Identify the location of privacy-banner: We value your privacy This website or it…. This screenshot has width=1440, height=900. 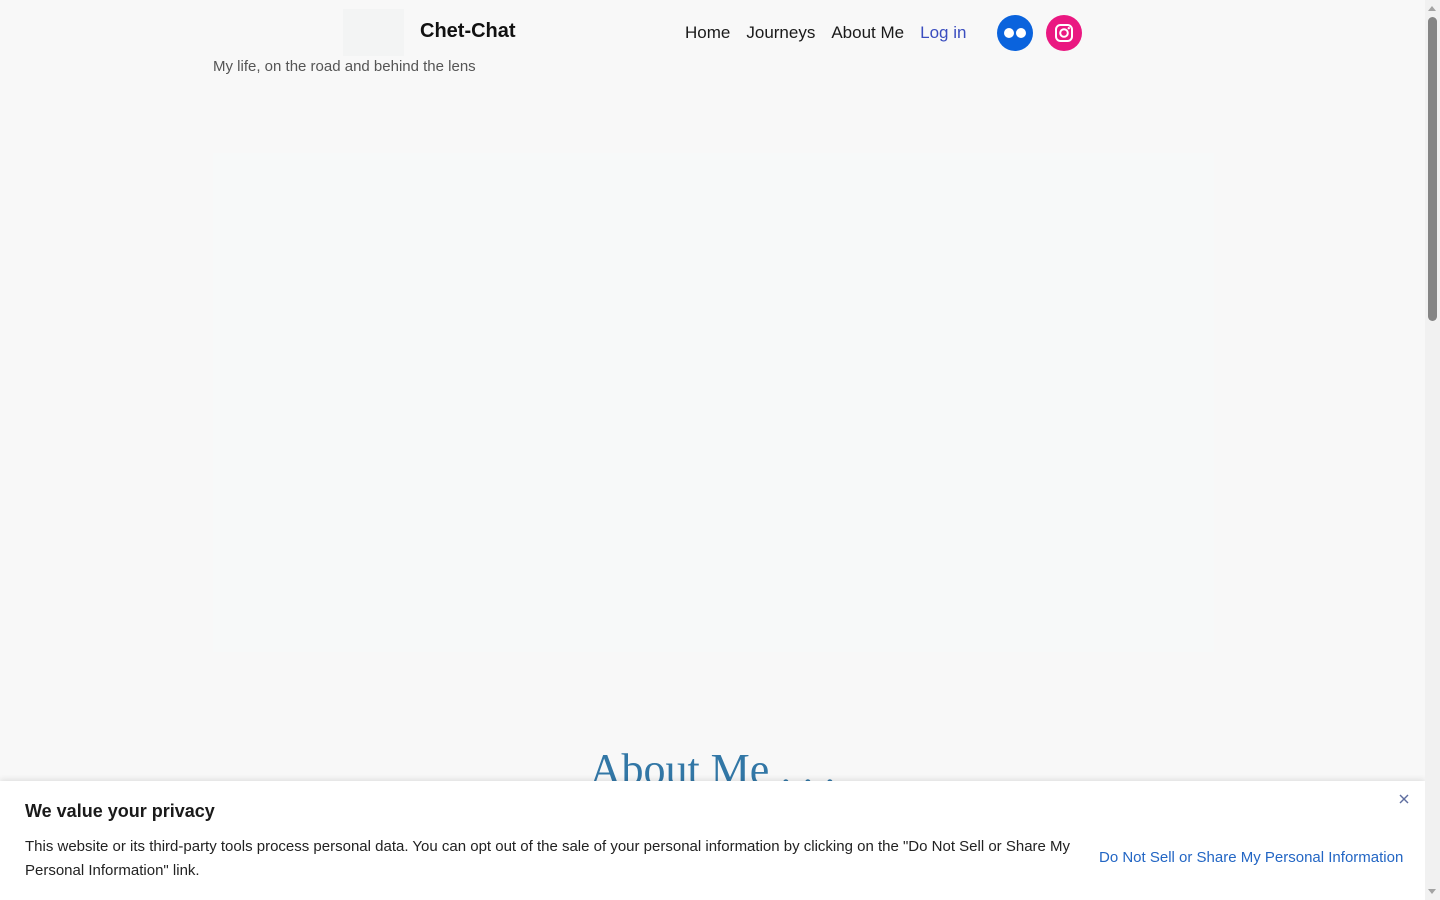
(712, 840).